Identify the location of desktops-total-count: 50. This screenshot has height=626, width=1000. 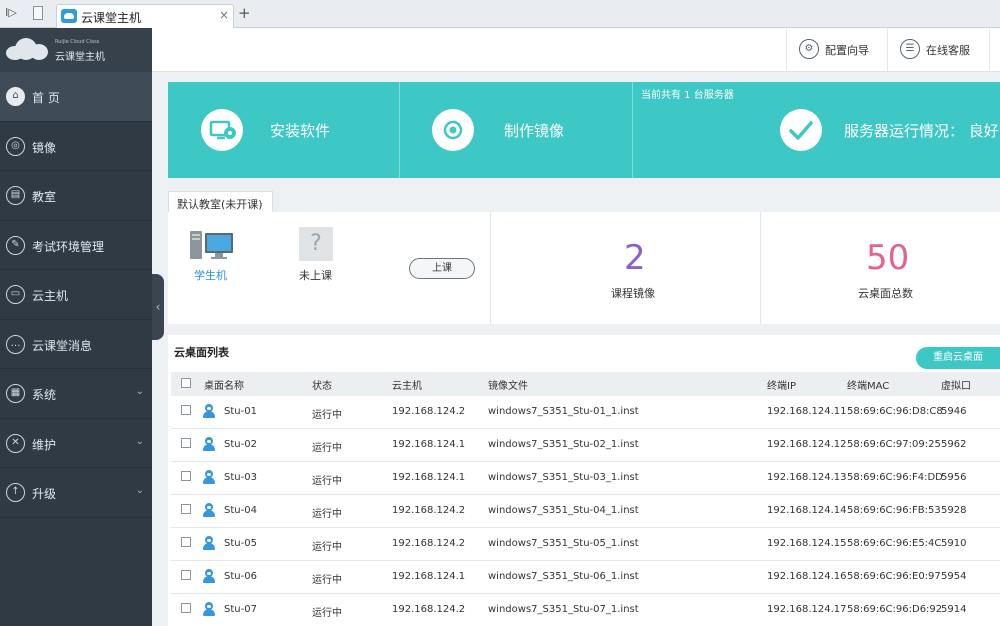
(888, 258).